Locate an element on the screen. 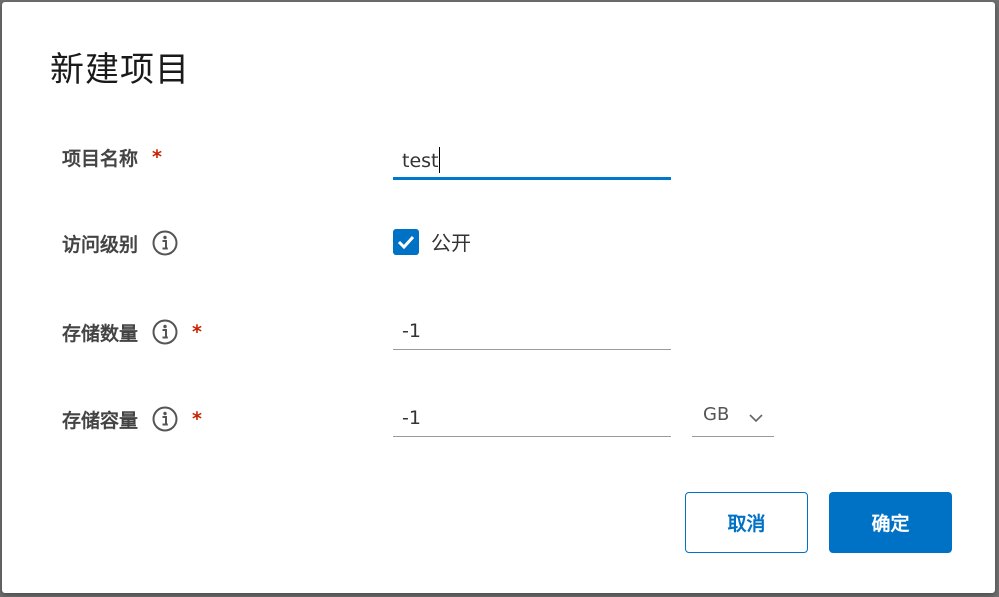 The image size is (999, 597). storage-capacity-field is located at coordinates (532, 418).